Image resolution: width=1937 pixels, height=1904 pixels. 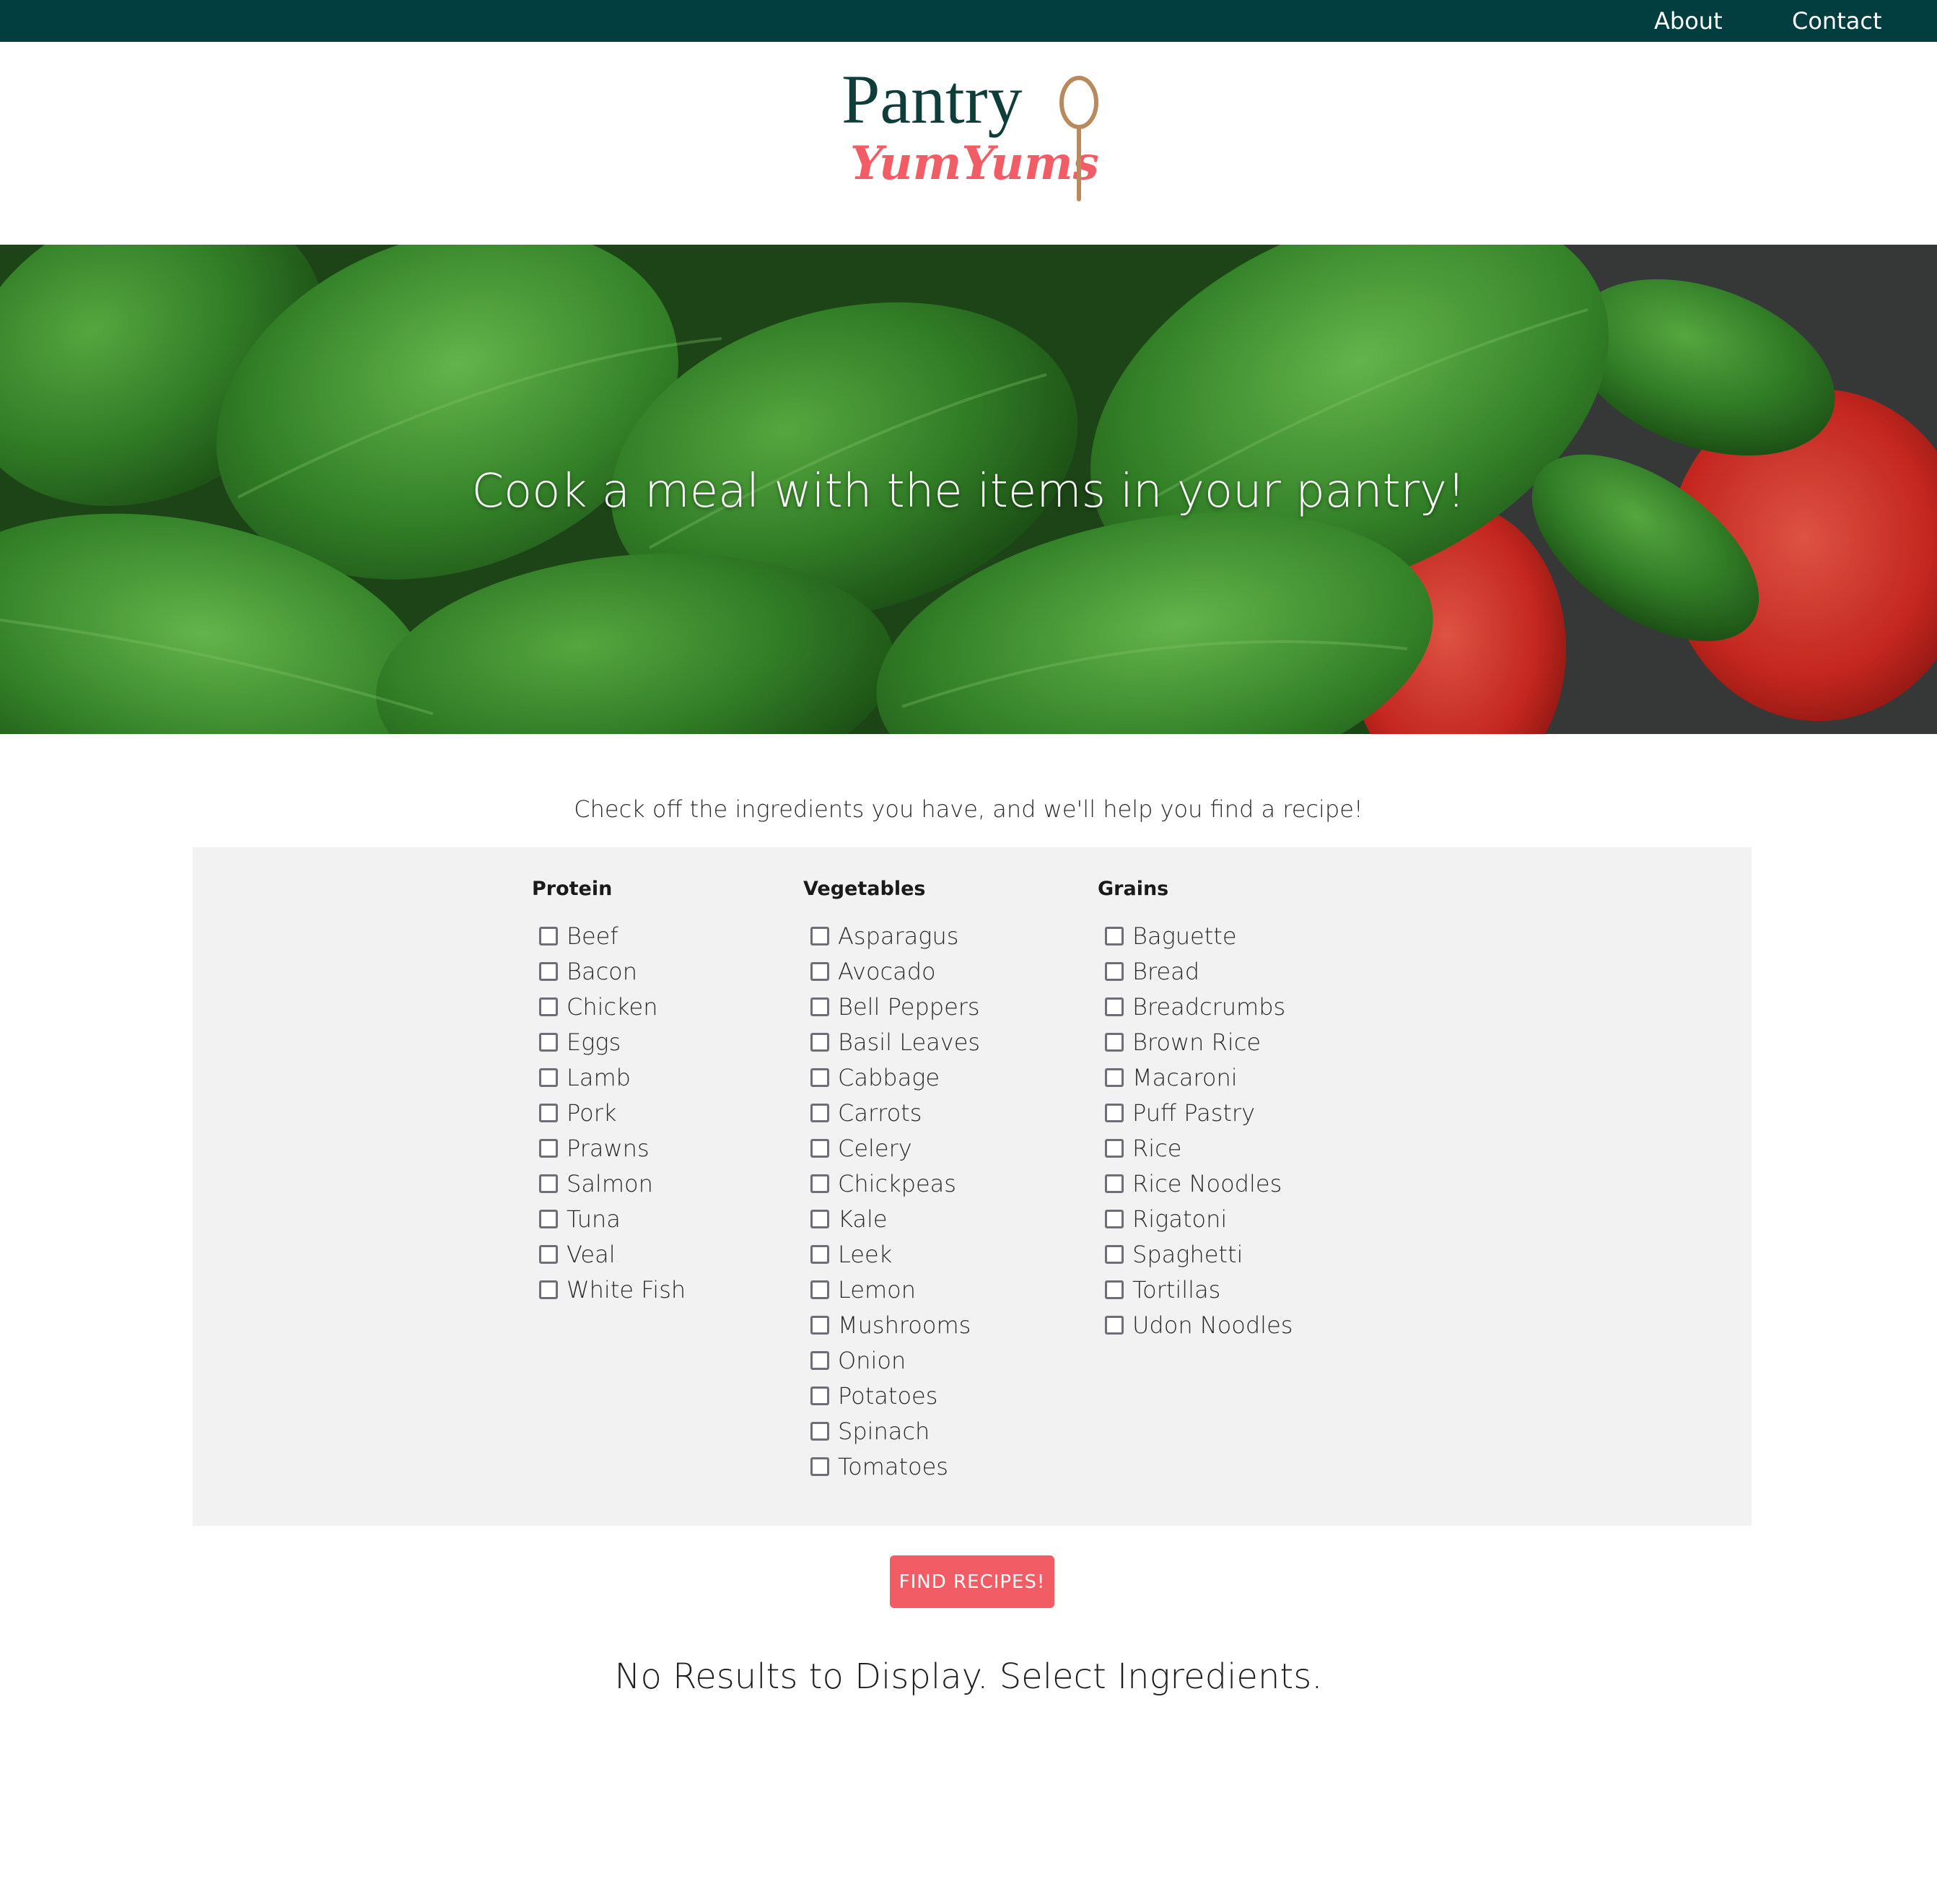 What do you see at coordinates (1688, 21) in the screenshot?
I see `nav-about-link: About` at bounding box center [1688, 21].